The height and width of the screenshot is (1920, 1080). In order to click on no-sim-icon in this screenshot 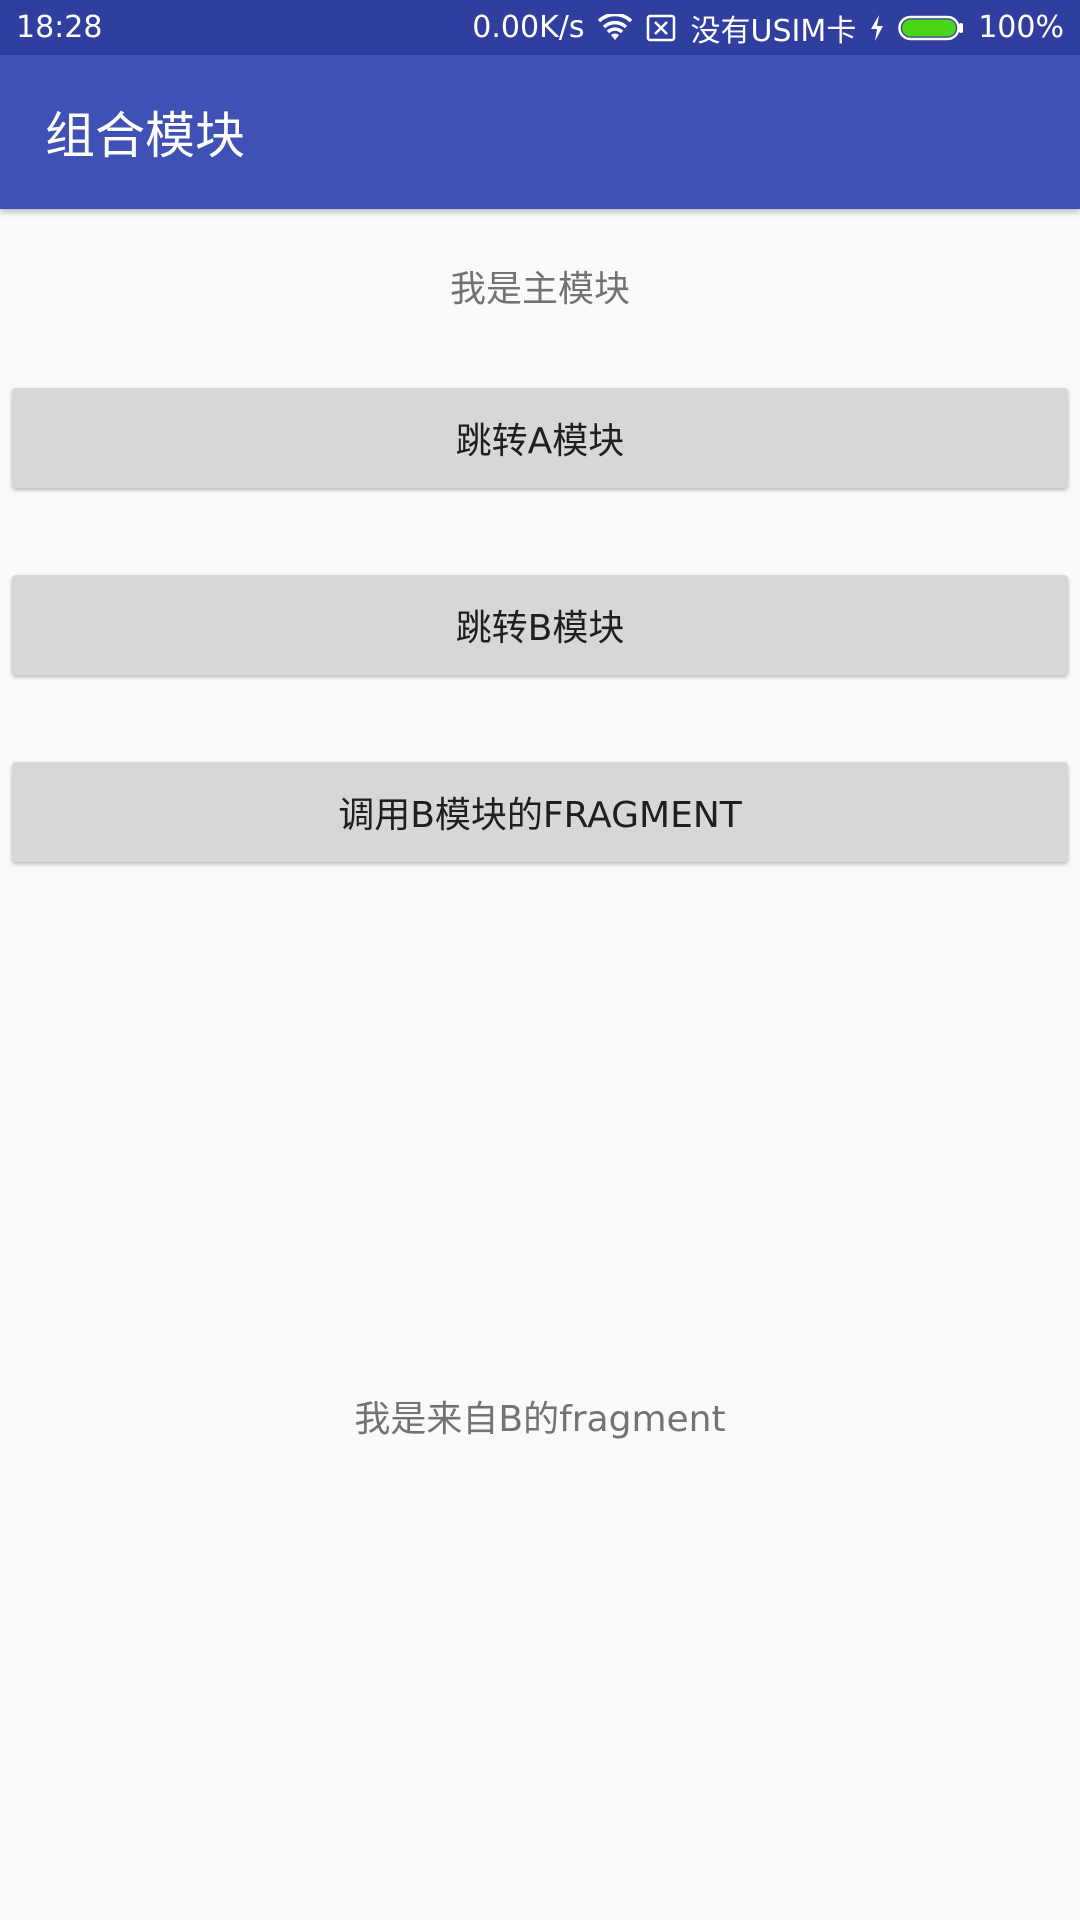, I will do `click(661, 28)`.